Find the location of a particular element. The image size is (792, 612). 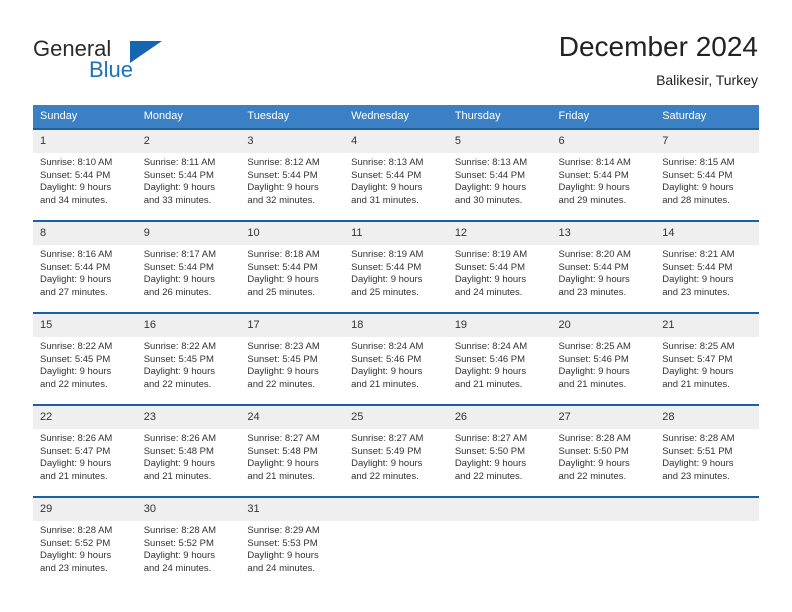

day-number: 19 is located at coordinates (499, 325).